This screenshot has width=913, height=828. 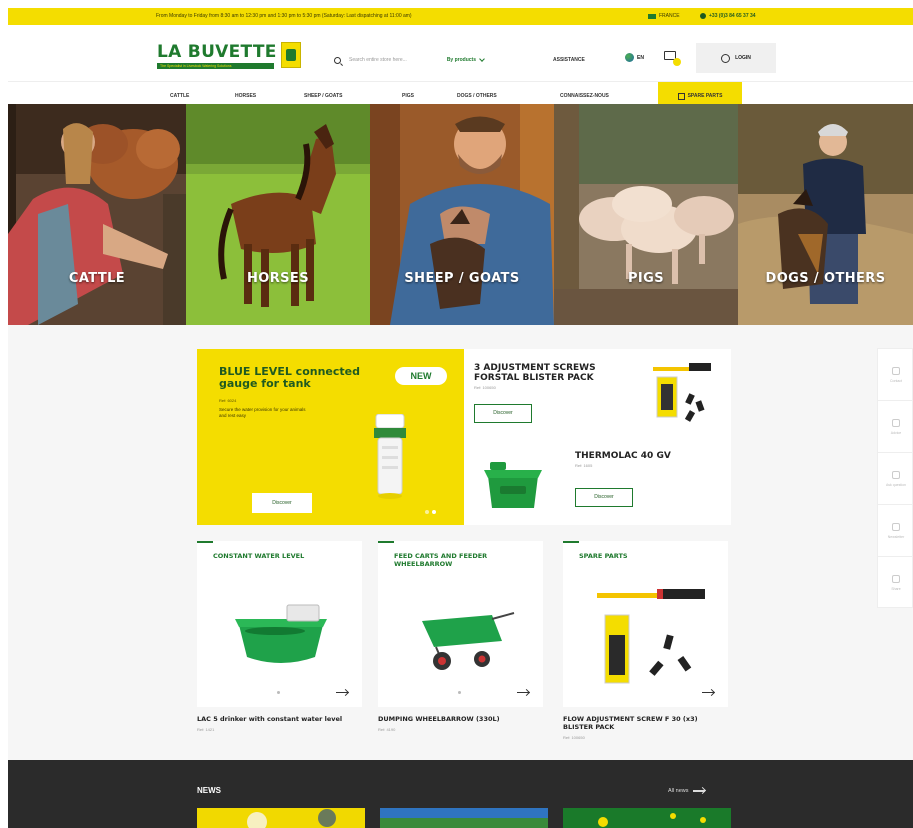 What do you see at coordinates (217, 52) in the screenshot?
I see `logo-text: LA BUVETTE` at bounding box center [217, 52].